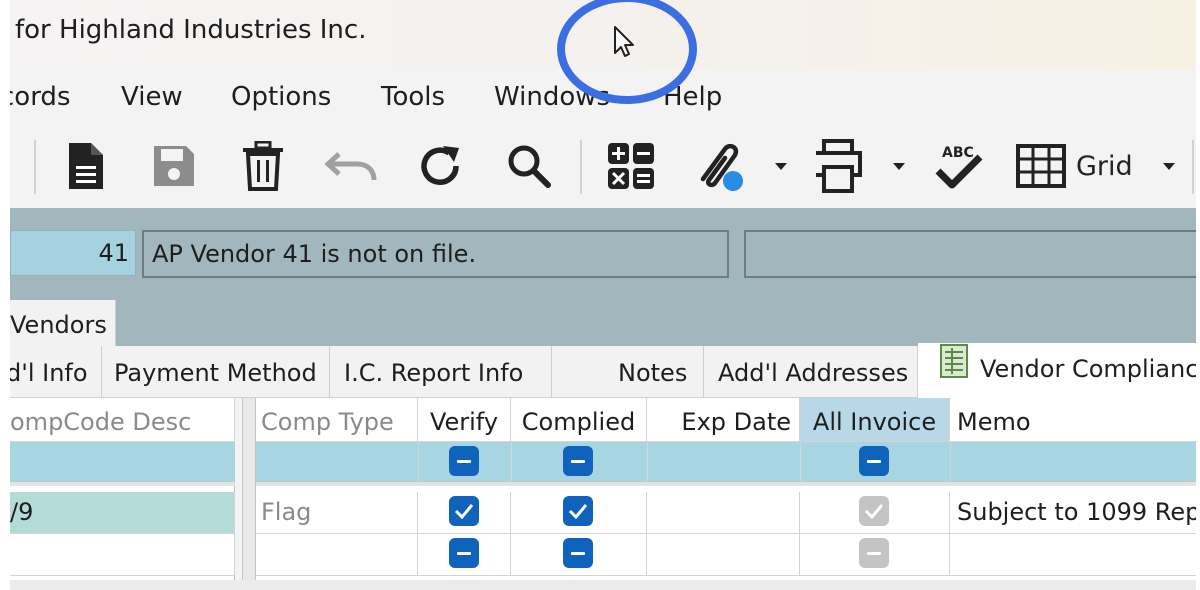 Image resolution: width=1200 pixels, height=590 pixels. I want to click on cell-memo: Subject to 1099 Rep, so click(1073, 513).